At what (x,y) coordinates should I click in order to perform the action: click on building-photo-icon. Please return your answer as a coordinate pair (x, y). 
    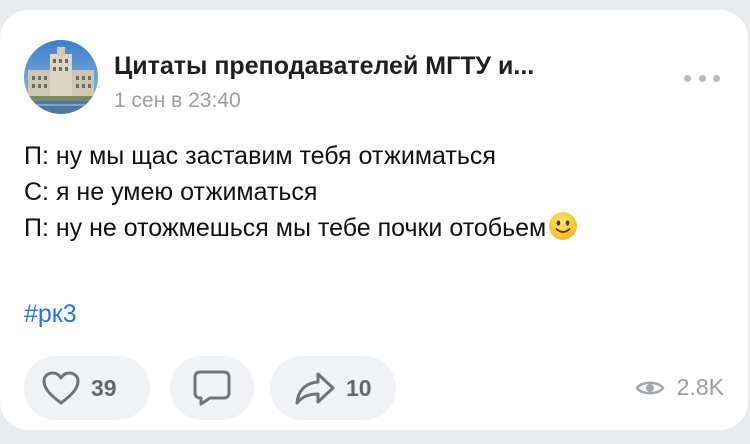
    Looking at the image, I should click on (61, 77).